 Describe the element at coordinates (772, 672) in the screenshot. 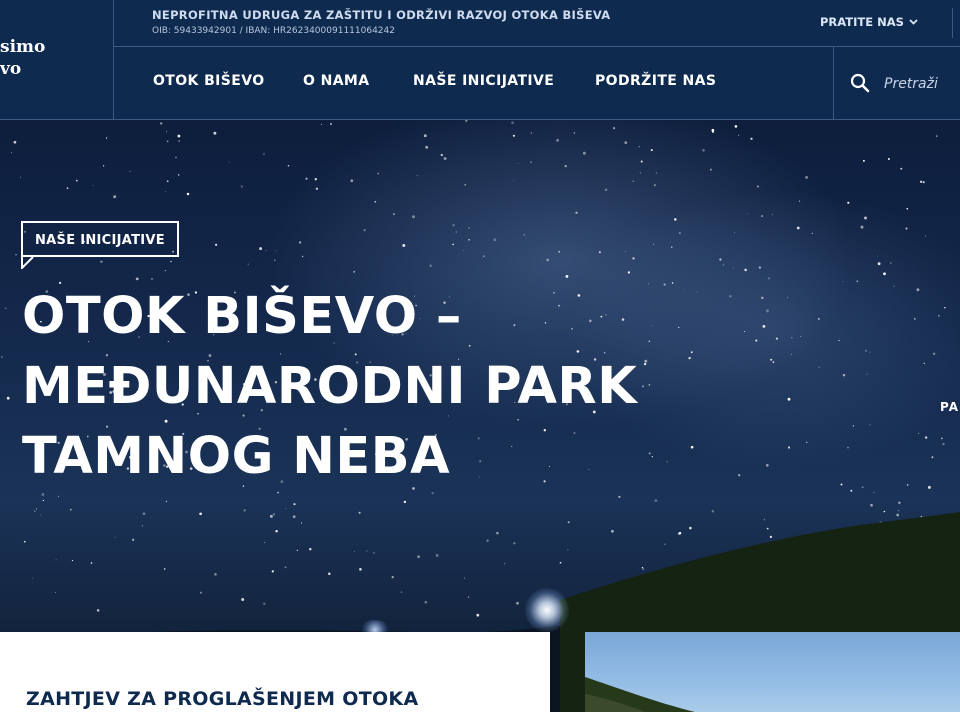

I see `article-card-image` at that location.